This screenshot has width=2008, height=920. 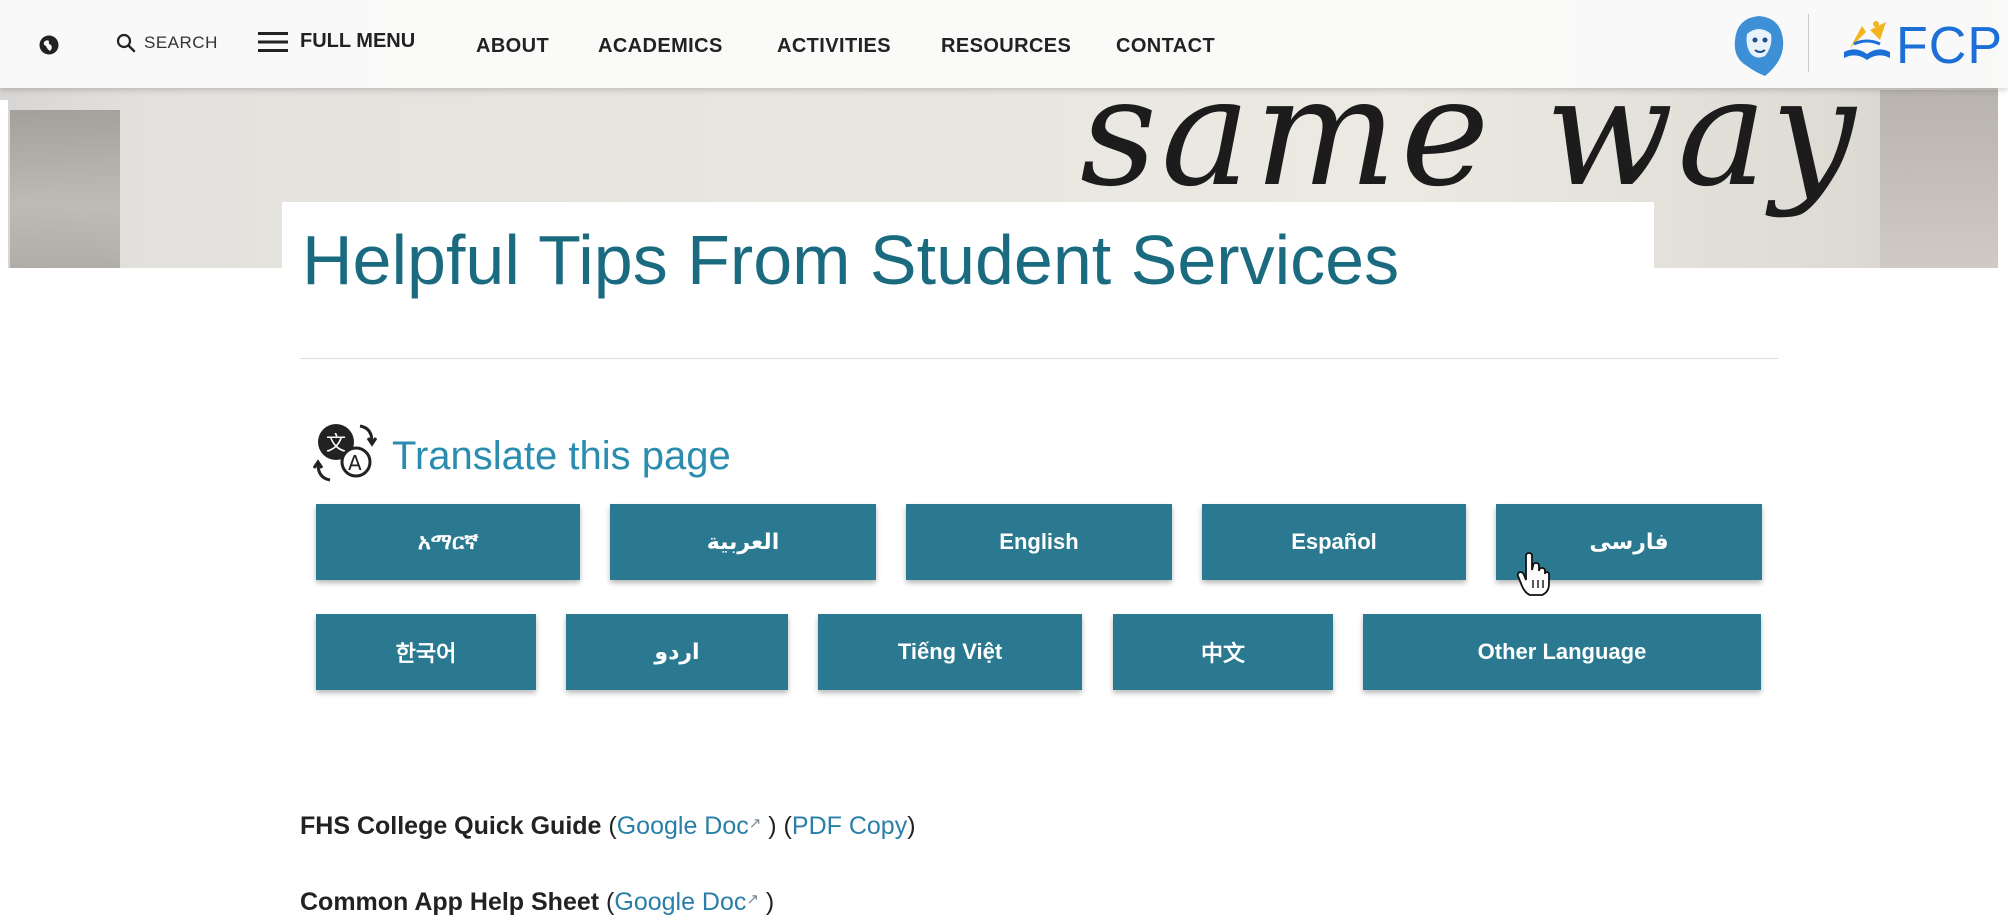 I want to click on pdf-copy-link: PDF Copy, so click(x=849, y=826).